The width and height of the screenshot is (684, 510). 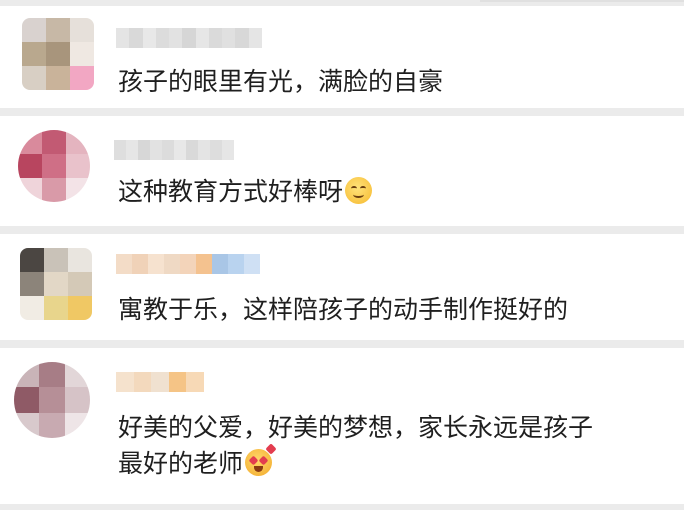 I want to click on comment-text: 好美的父爱，好美的梦想，家长永远是孩子 最好的老师, so click(x=356, y=445).